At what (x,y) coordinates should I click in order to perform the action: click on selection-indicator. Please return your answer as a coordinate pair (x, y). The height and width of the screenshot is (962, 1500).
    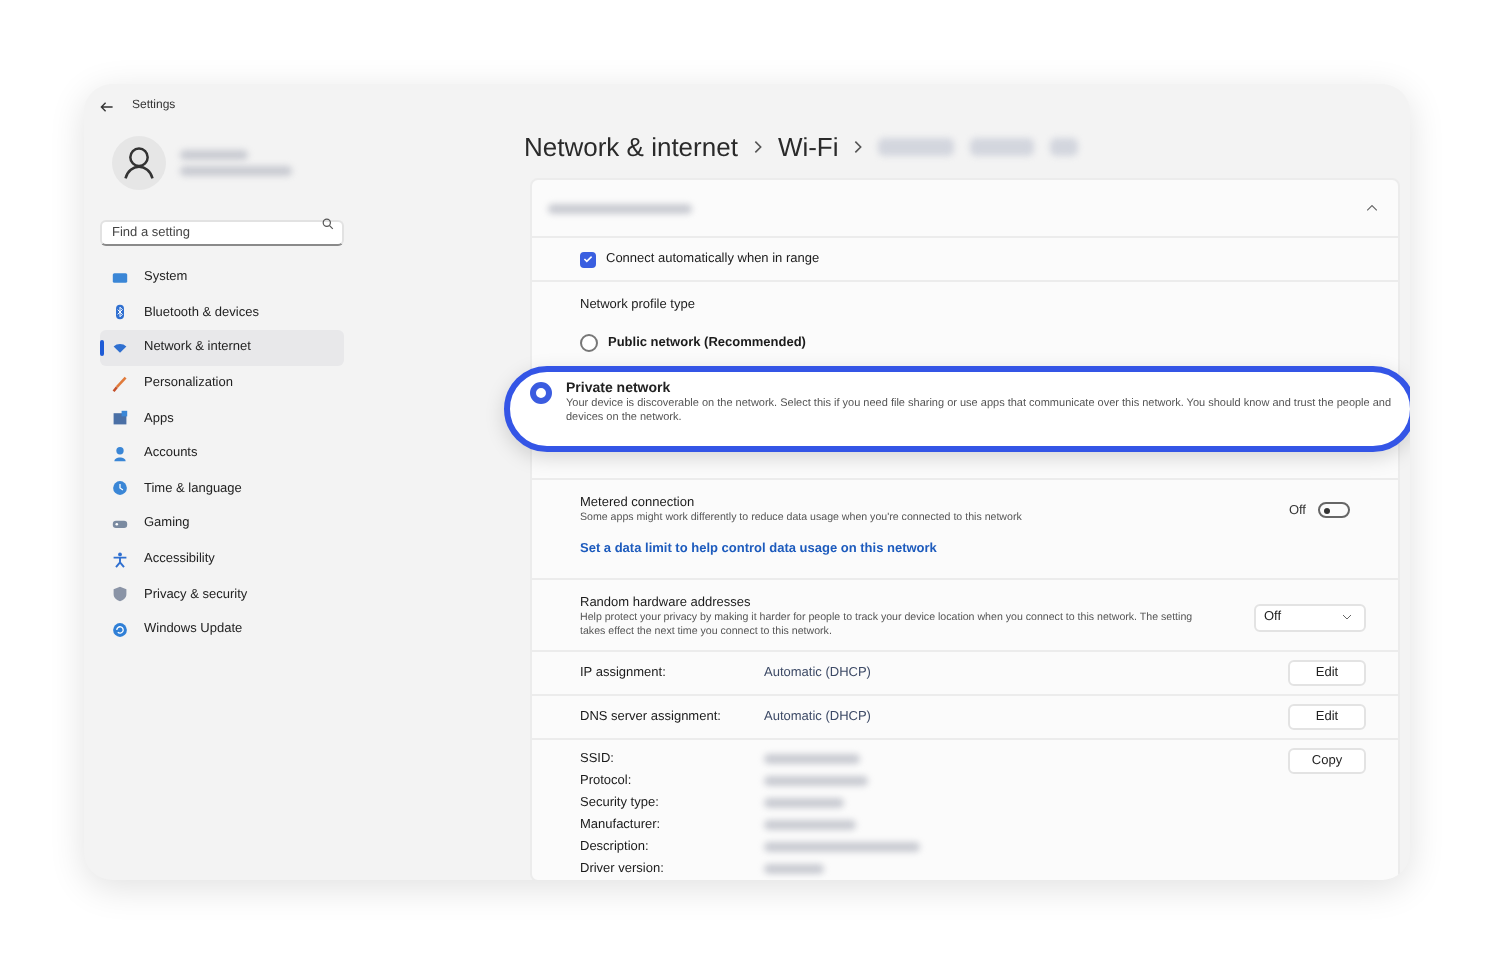
    Looking at the image, I should click on (102, 348).